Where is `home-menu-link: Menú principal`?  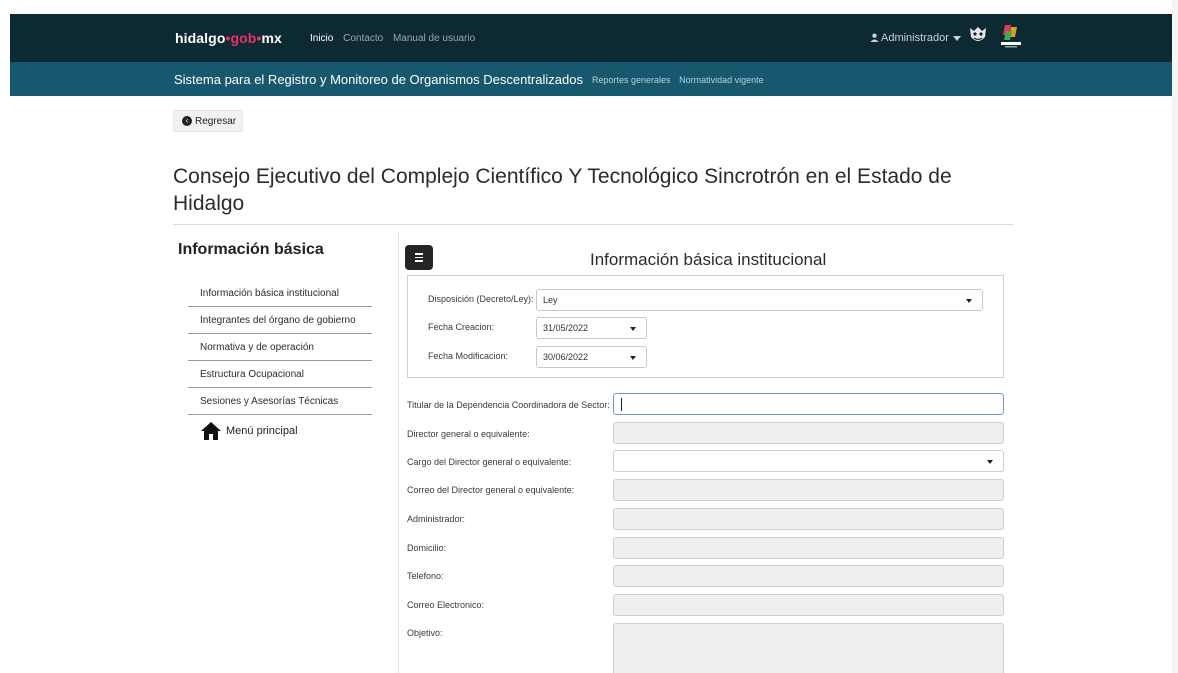 home-menu-link: Menú principal is located at coordinates (280, 431).